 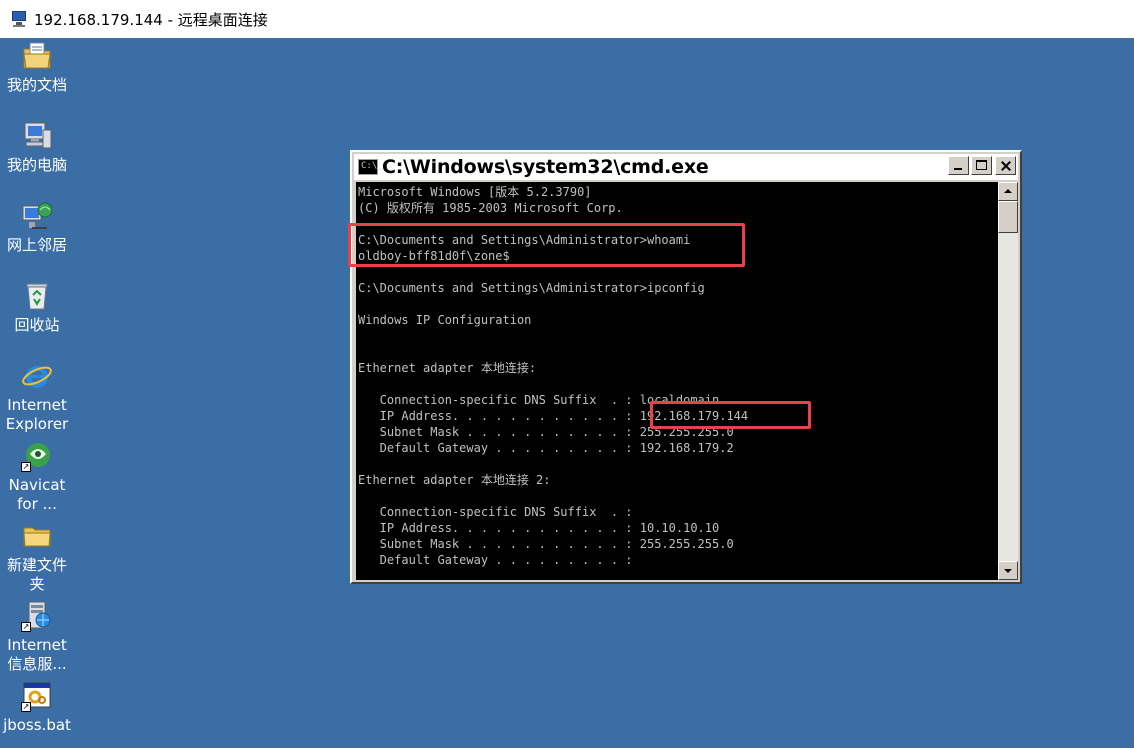 What do you see at coordinates (37, 536) in the screenshot?
I see `folder-icon` at bounding box center [37, 536].